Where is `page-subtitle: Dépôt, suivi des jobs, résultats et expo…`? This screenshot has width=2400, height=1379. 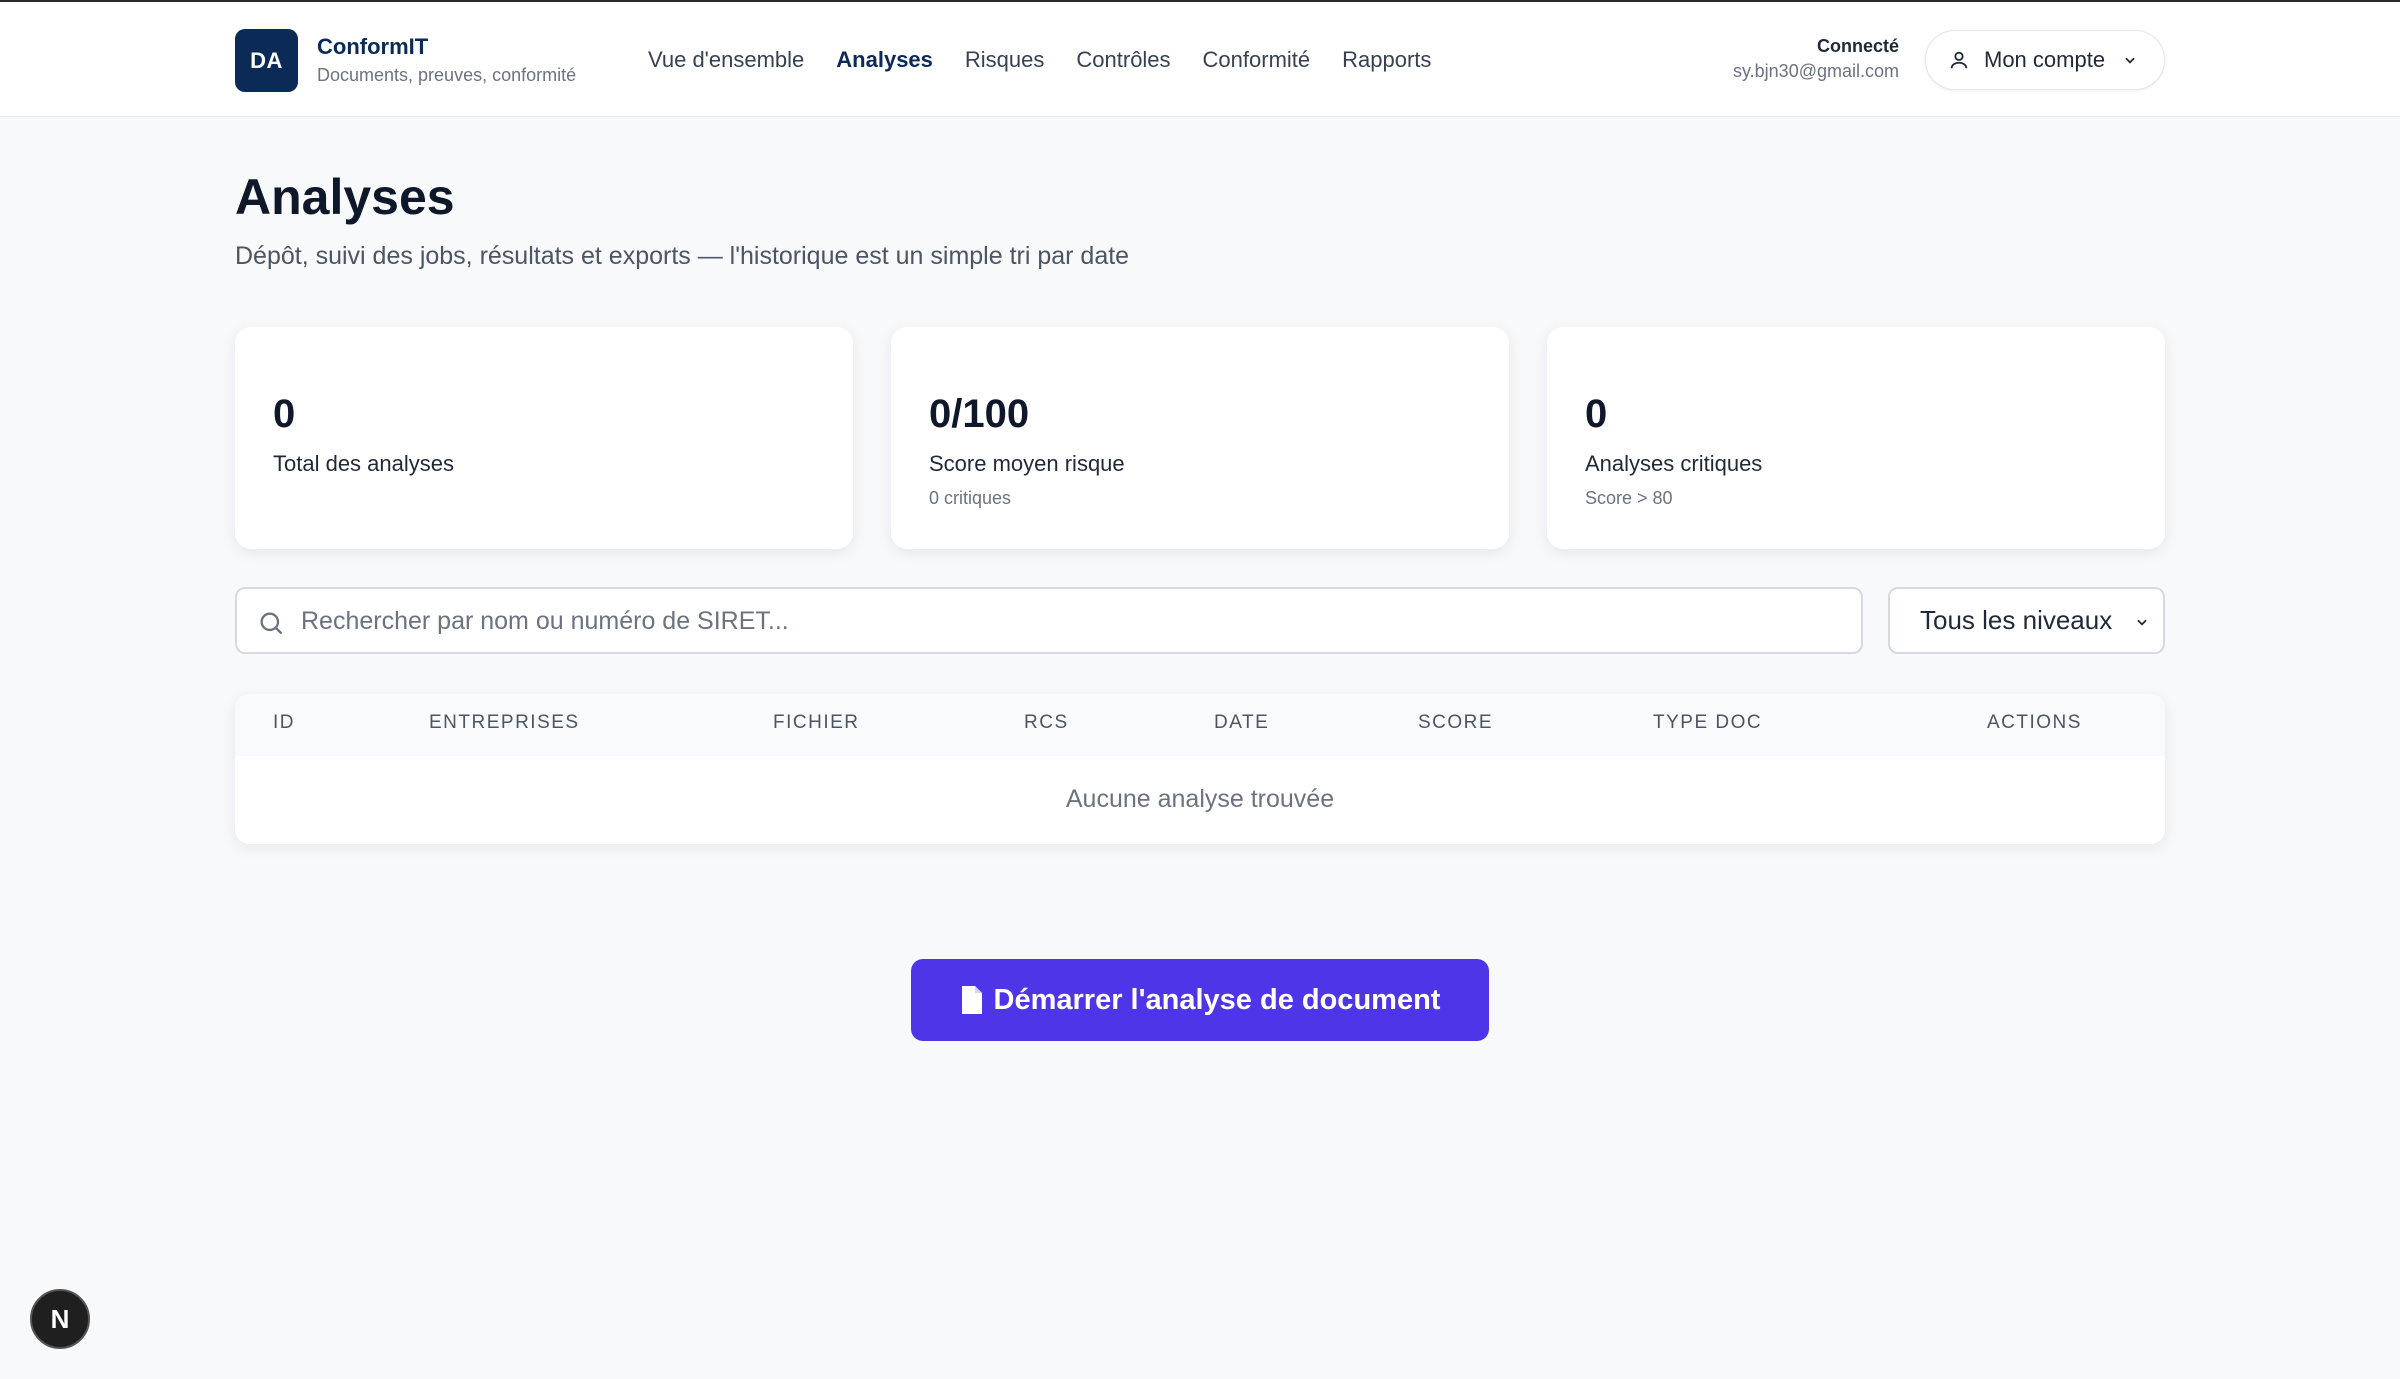
page-subtitle: Dépôt, suivi des jobs, résultats et expo… is located at coordinates (682, 256).